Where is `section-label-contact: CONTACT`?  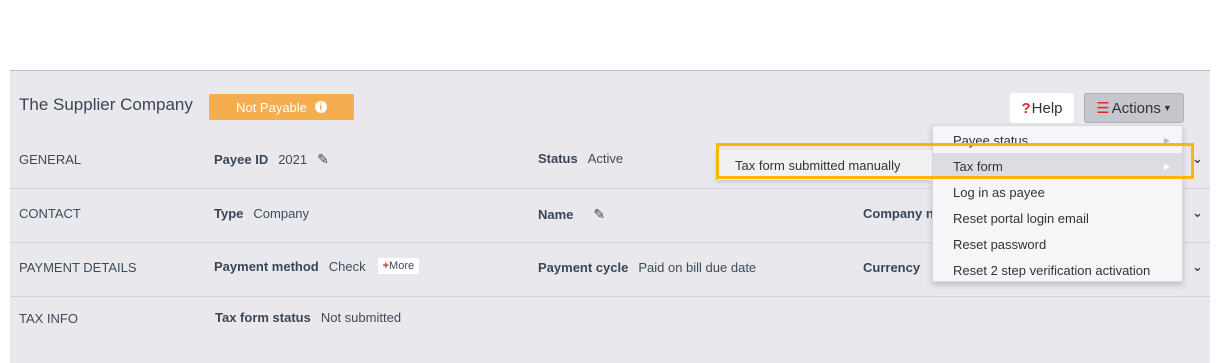 section-label-contact: CONTACT is located at coordinates (50, 213).